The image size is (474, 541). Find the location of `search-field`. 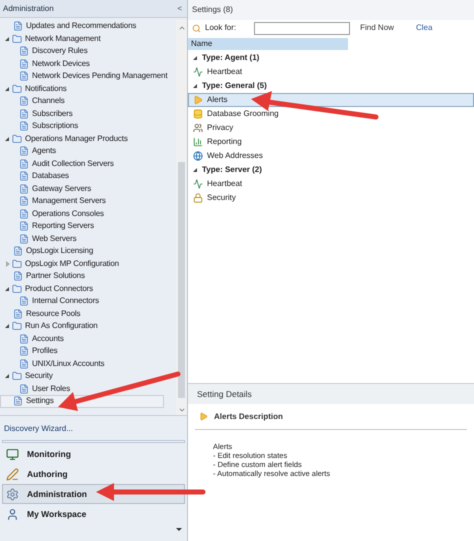

search-field is located at coordinates (302, 28).